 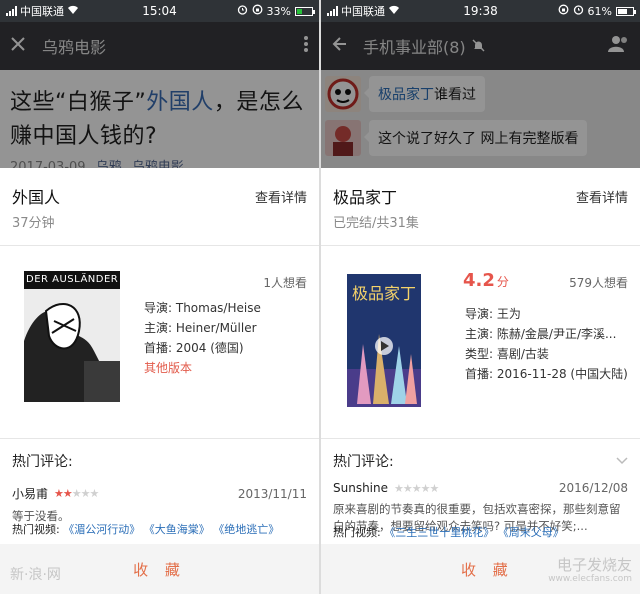 I want to click on more-menu-icon, so click(x=306, y=46).